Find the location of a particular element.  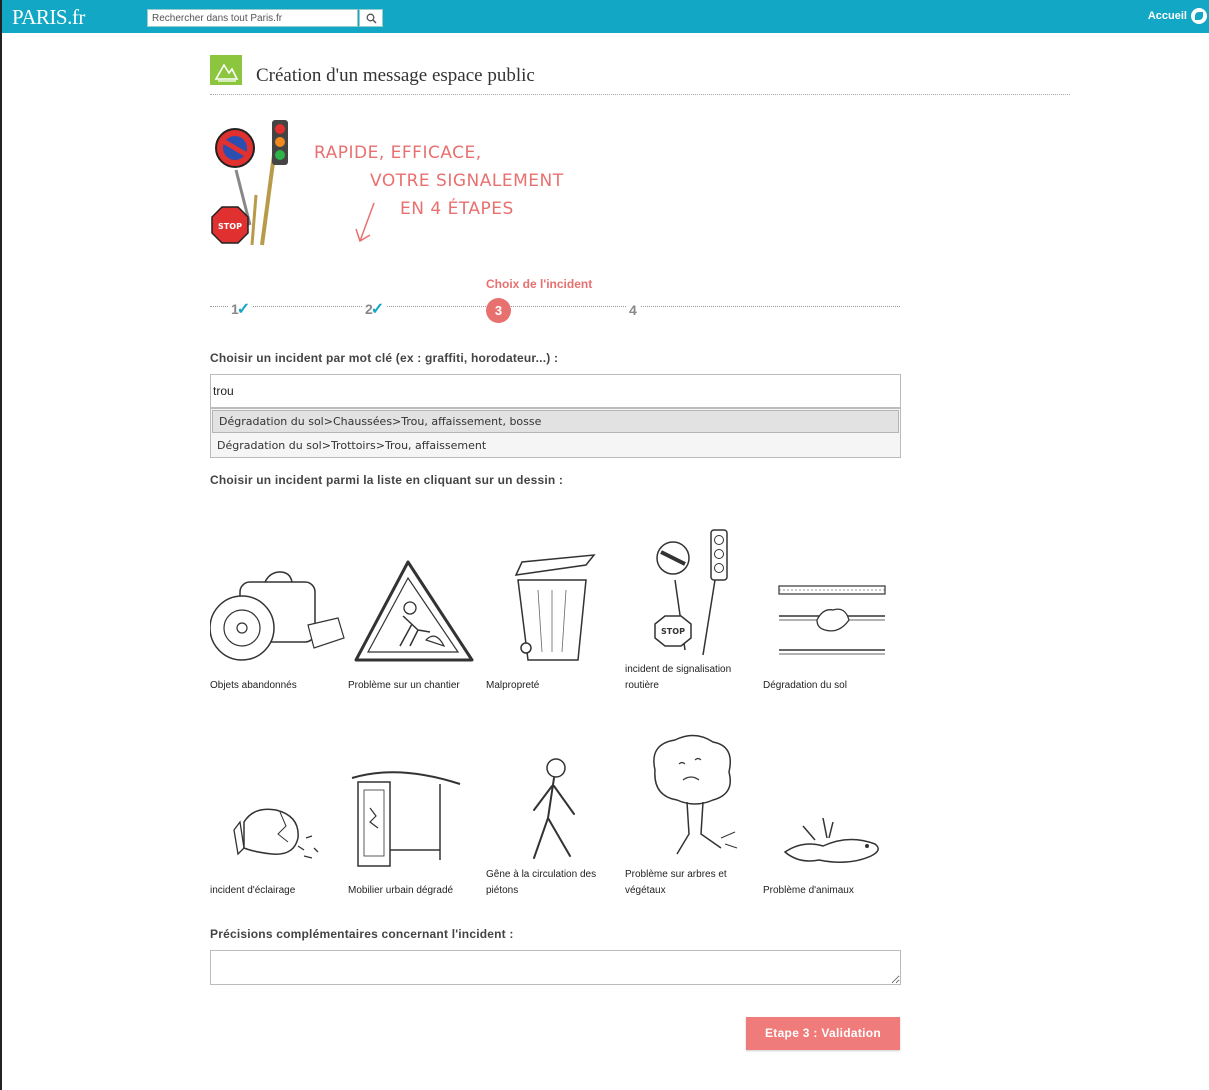

tile-ground-damage: Dégradation du sol is located at coordinates (832, 610).